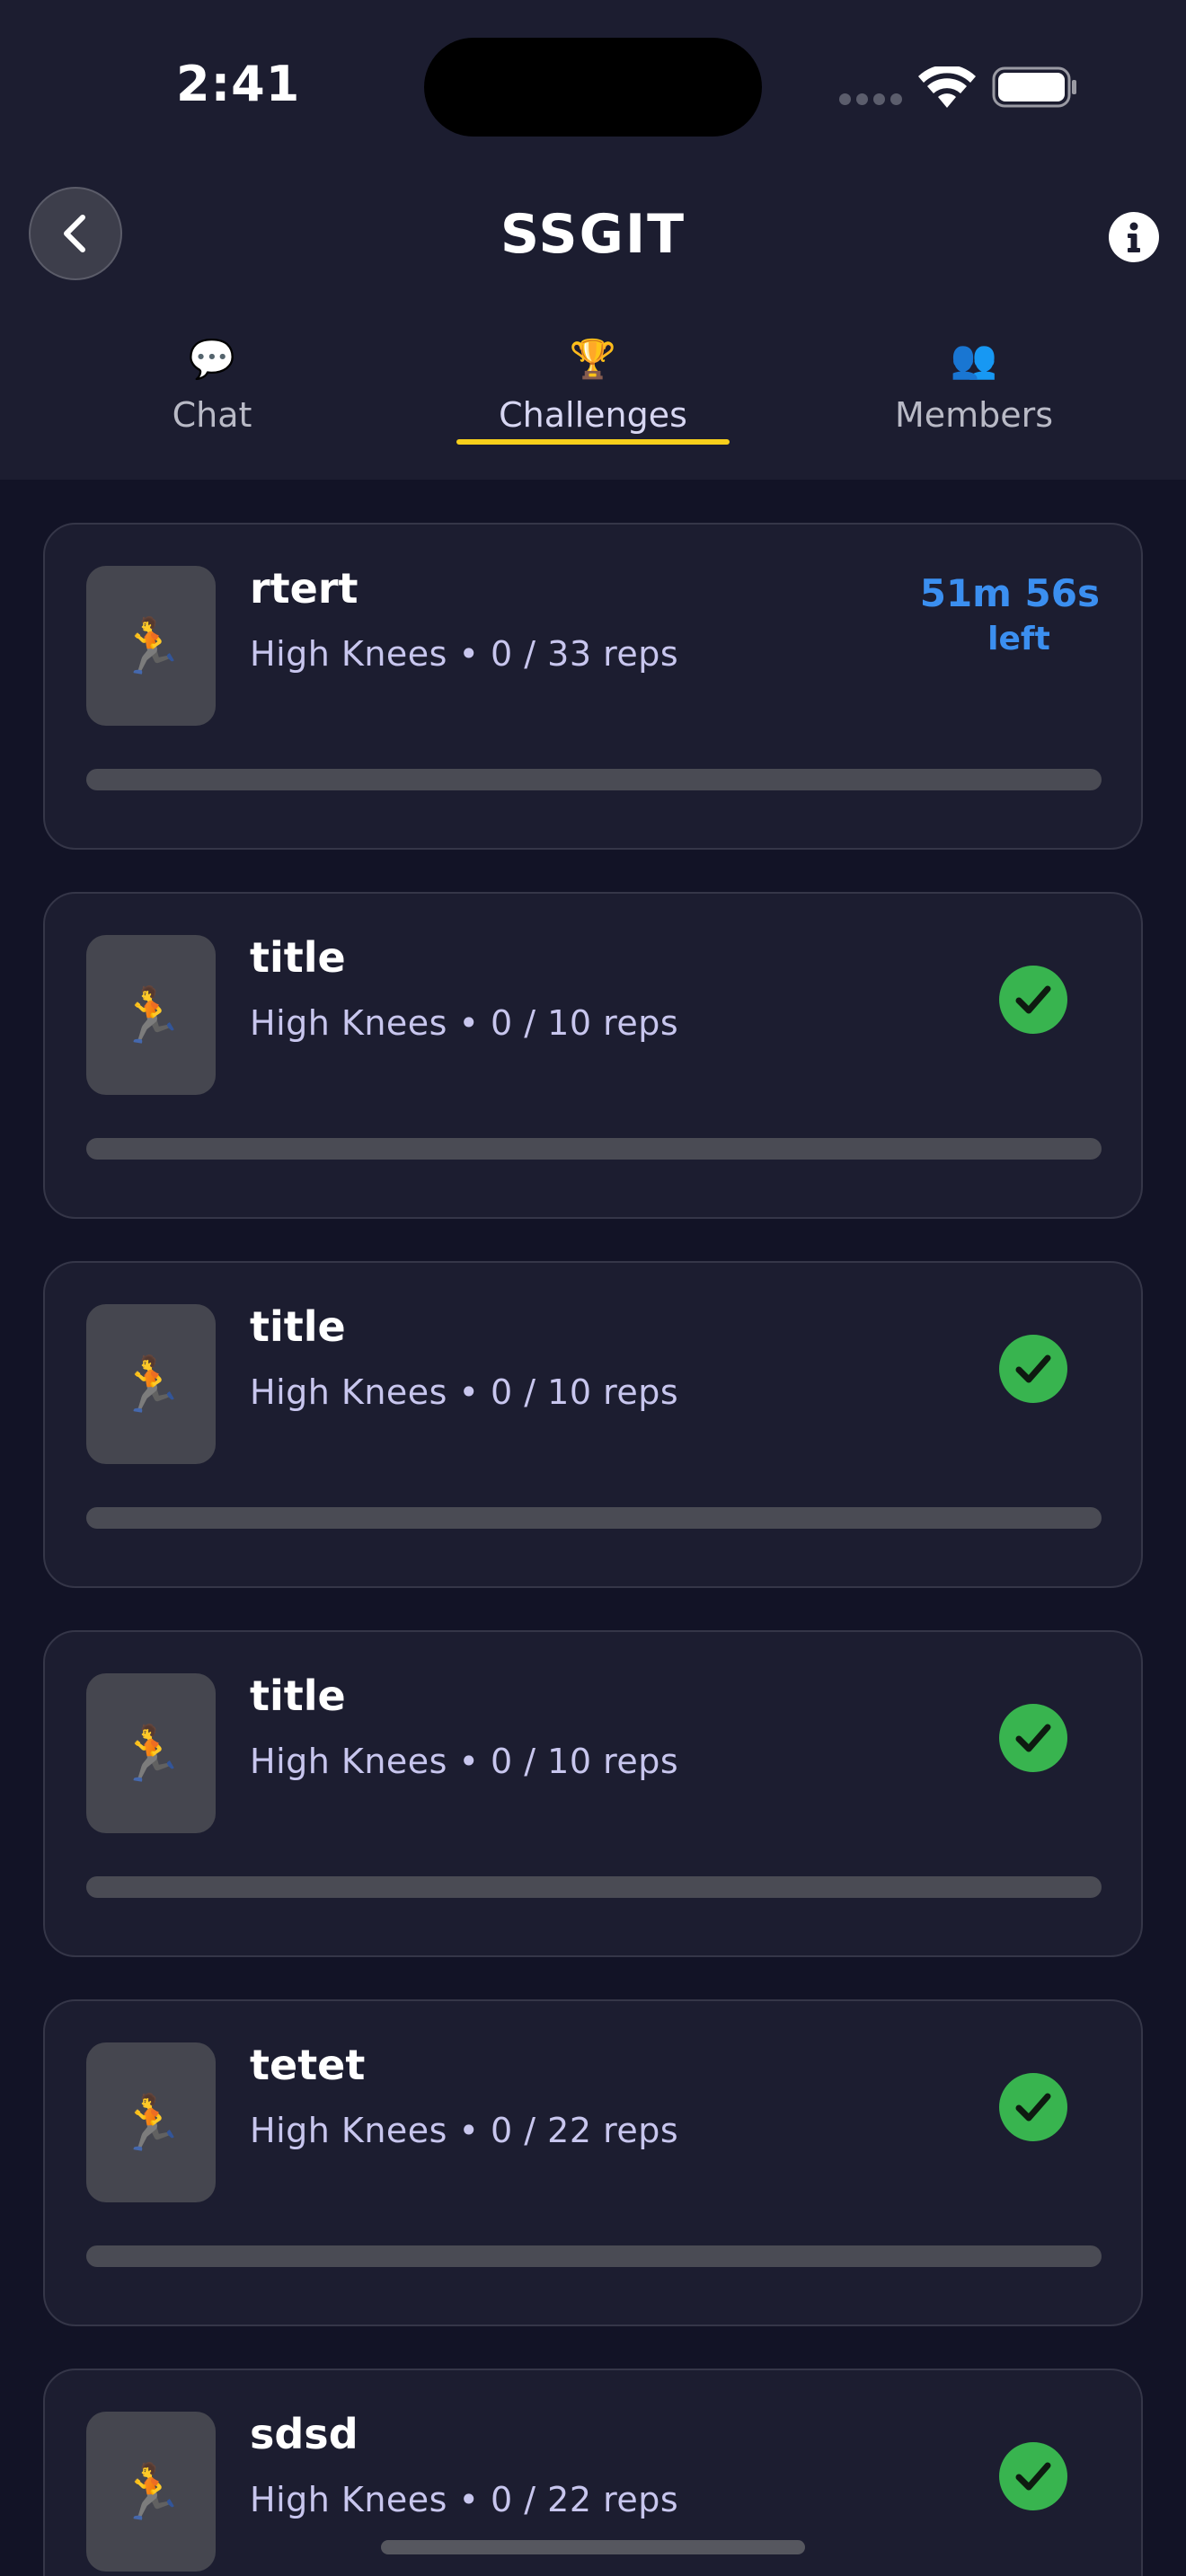 This screenshot has height=2576, width=1186. I want to click on battery-icon, so click(1034, 87).